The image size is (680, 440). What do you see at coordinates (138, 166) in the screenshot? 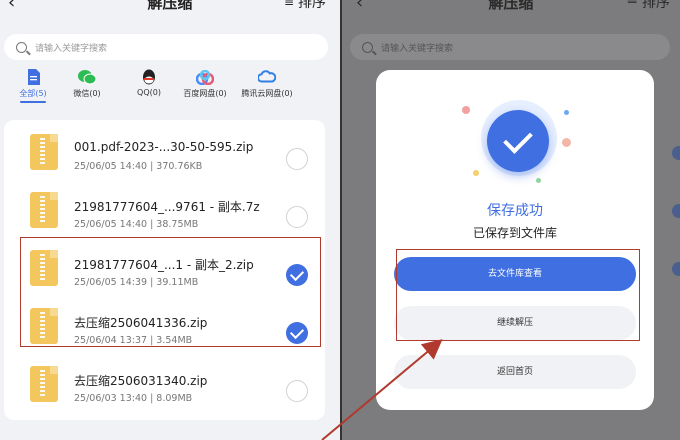
I see `file-meta: 25/06/05 14:40 | 370.76KB` at bounding box center [138, 166].